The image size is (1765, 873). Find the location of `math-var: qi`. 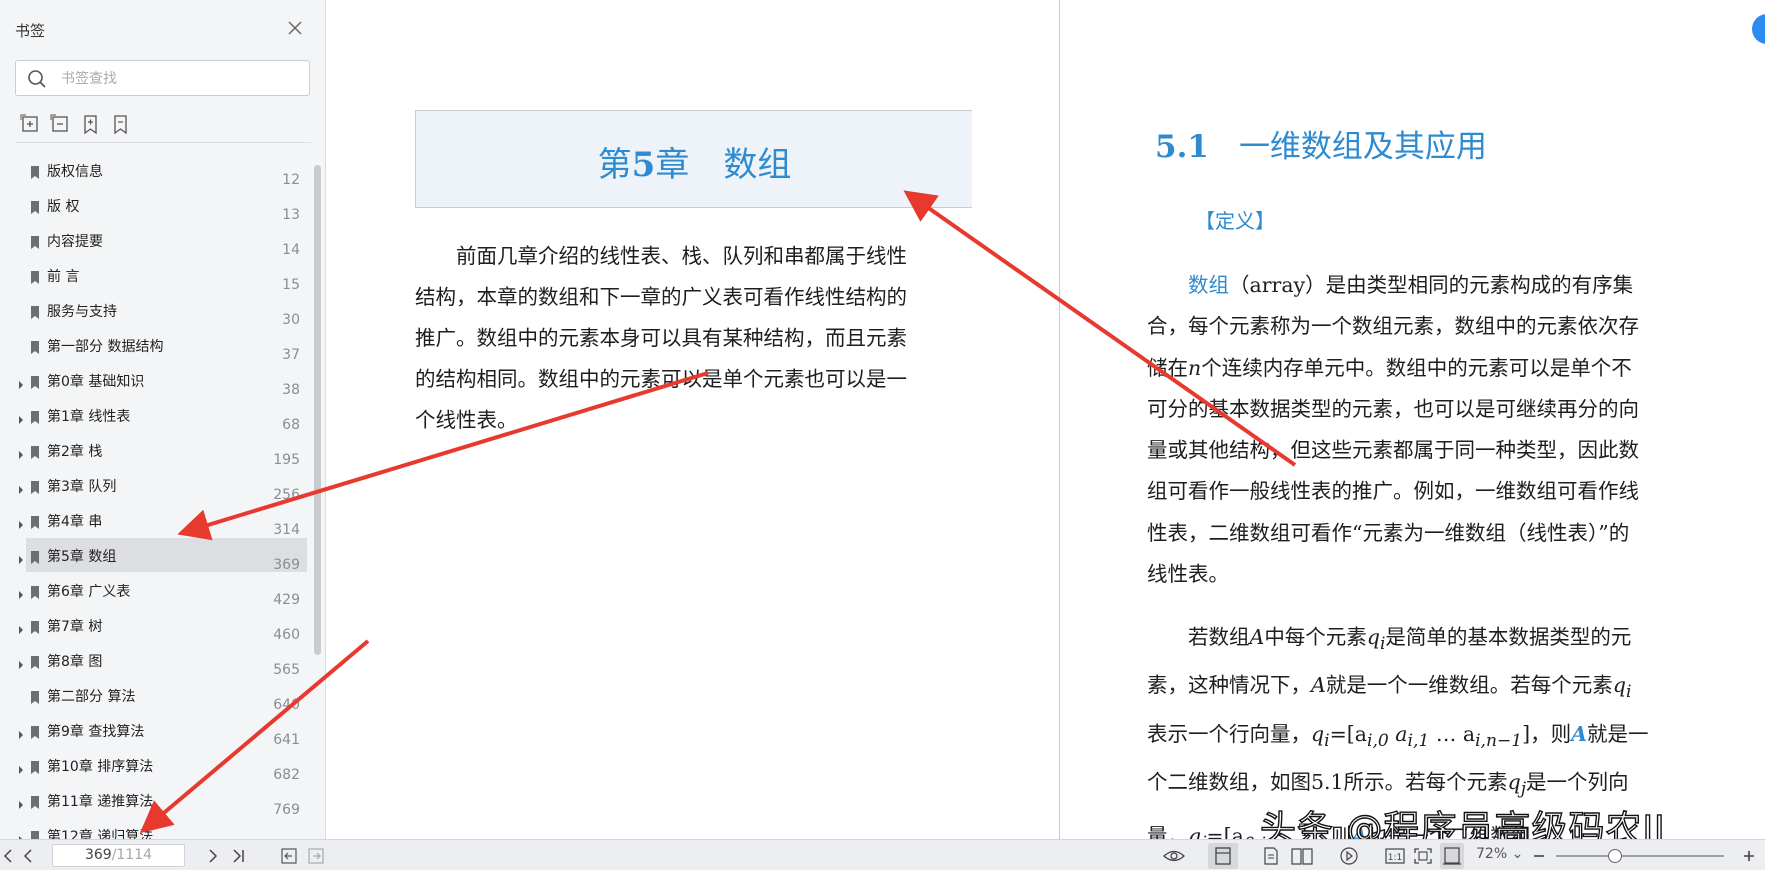

math-var: qi is located at coordinates (1622, 688).